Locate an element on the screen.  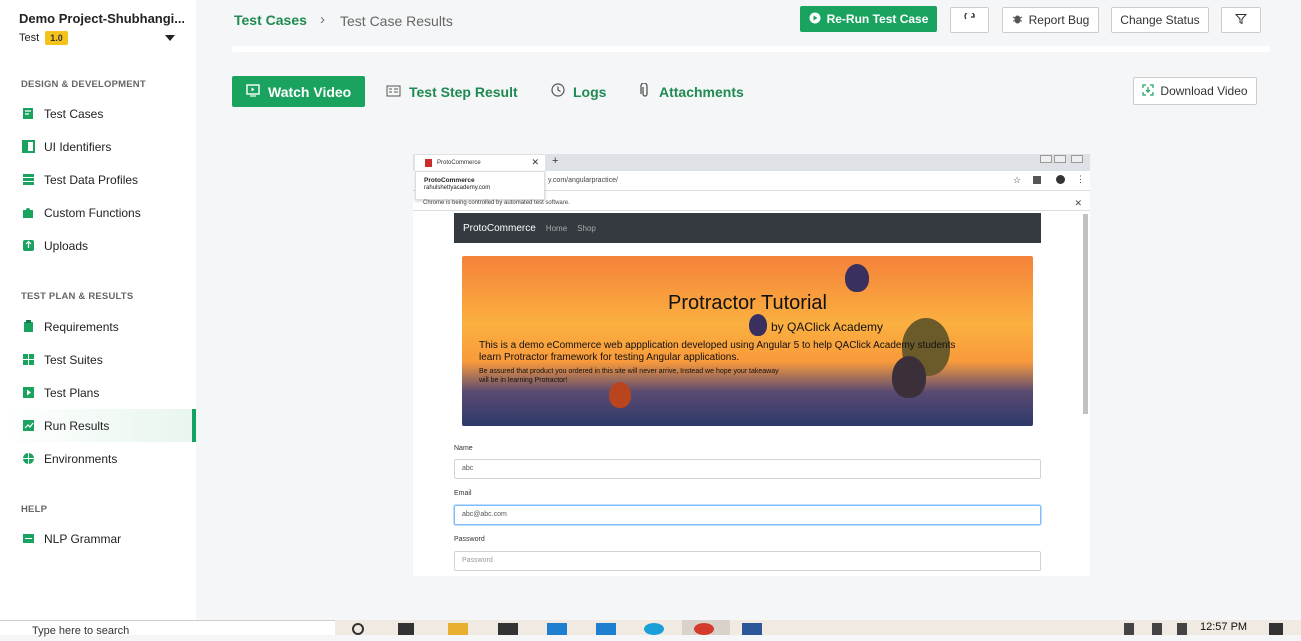
change-status-label: Change Status is located at coordinates (1160, 20).